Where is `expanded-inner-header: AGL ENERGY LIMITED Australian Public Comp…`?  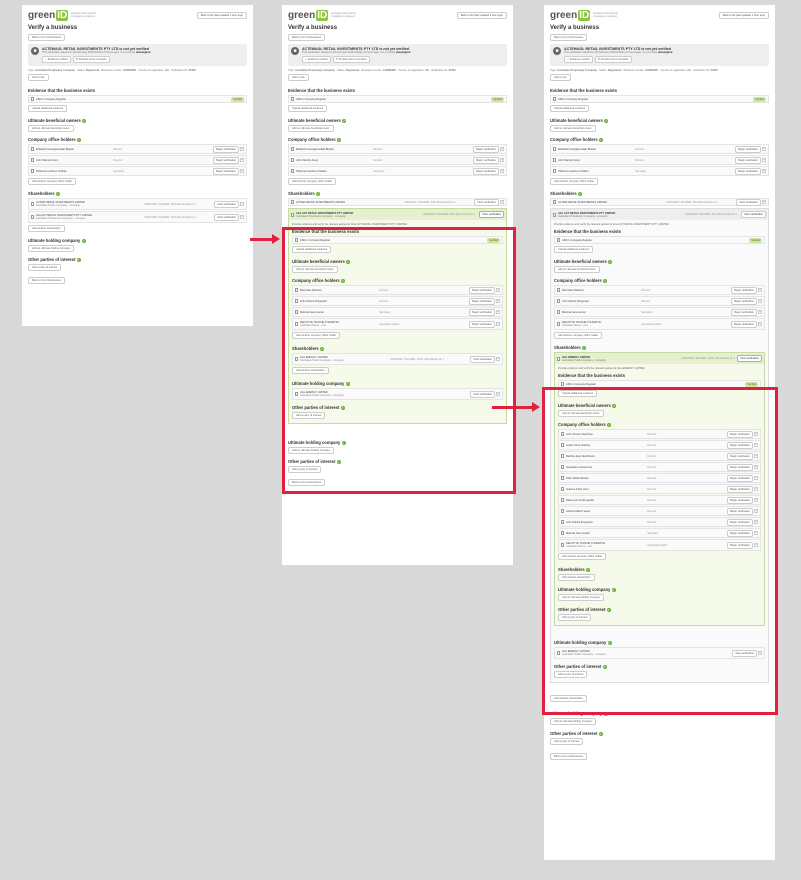
expanded-inner-header: AGL ENERGY LIMITED Australian Public Comp… is located at coordinates (659, 358).